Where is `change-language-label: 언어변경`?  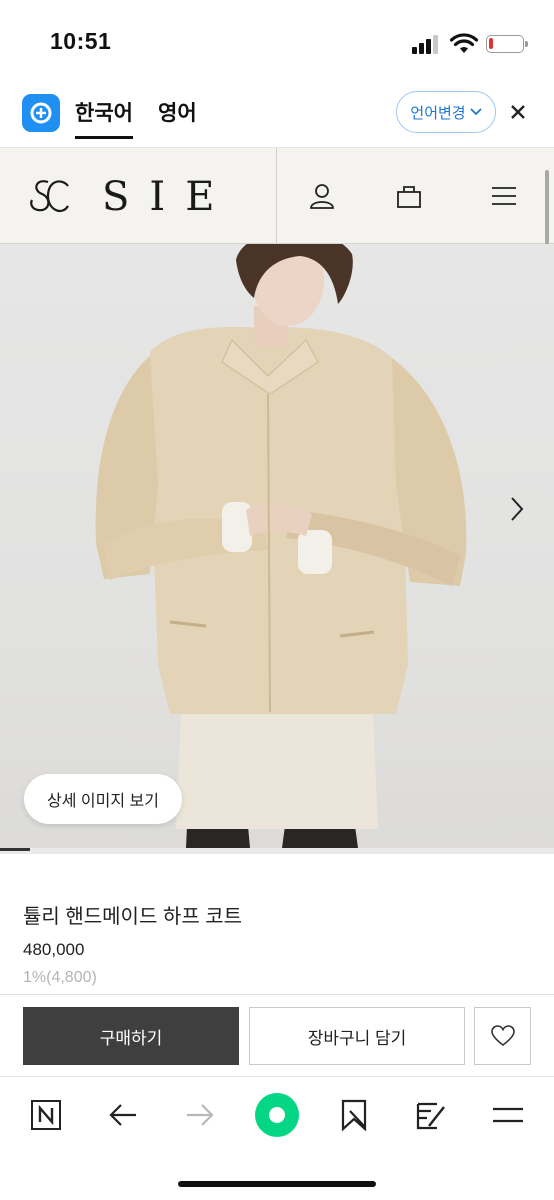 change-language-label: 언어변경 is located at coordinates (438, 113).